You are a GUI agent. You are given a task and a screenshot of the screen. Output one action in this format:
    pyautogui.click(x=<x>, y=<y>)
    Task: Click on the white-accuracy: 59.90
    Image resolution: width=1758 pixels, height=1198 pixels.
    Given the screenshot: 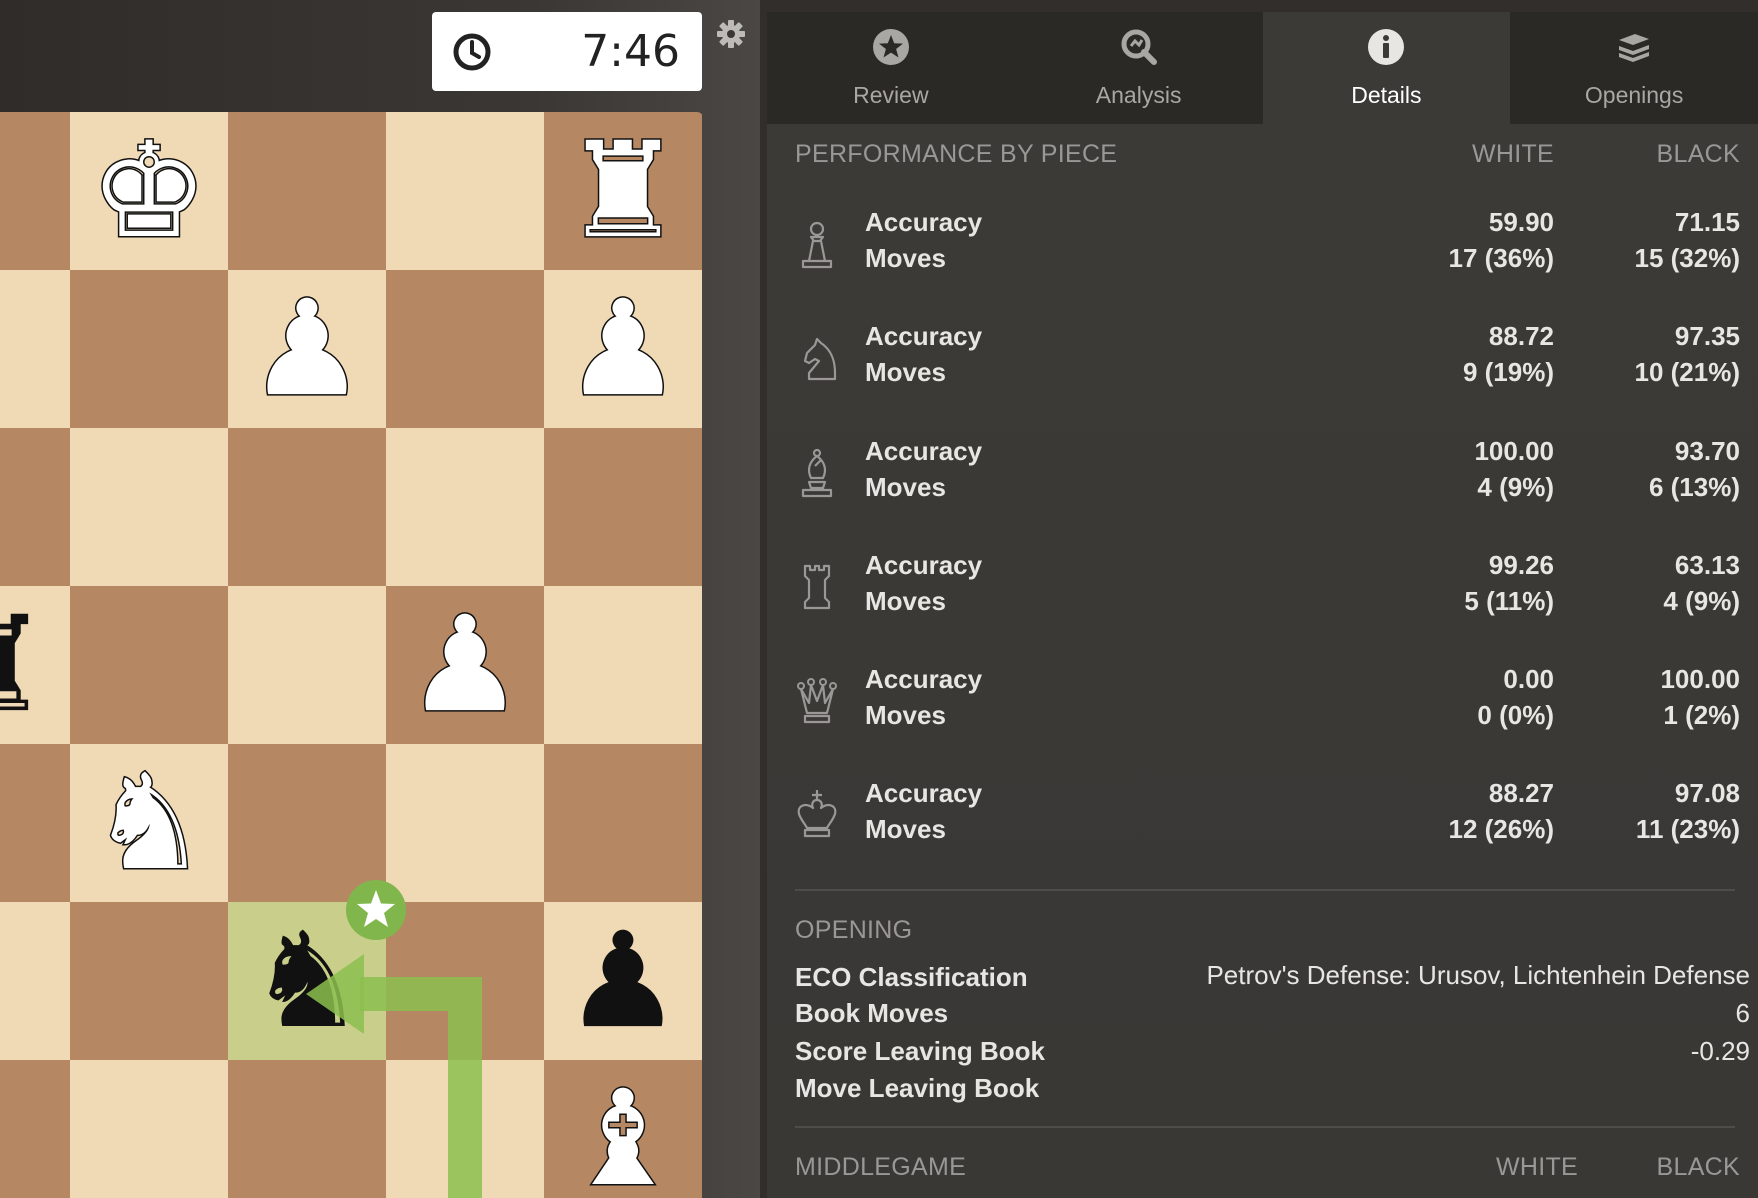 What is the action you would take?
    pyautogui.click(x=1521, y=222)
    